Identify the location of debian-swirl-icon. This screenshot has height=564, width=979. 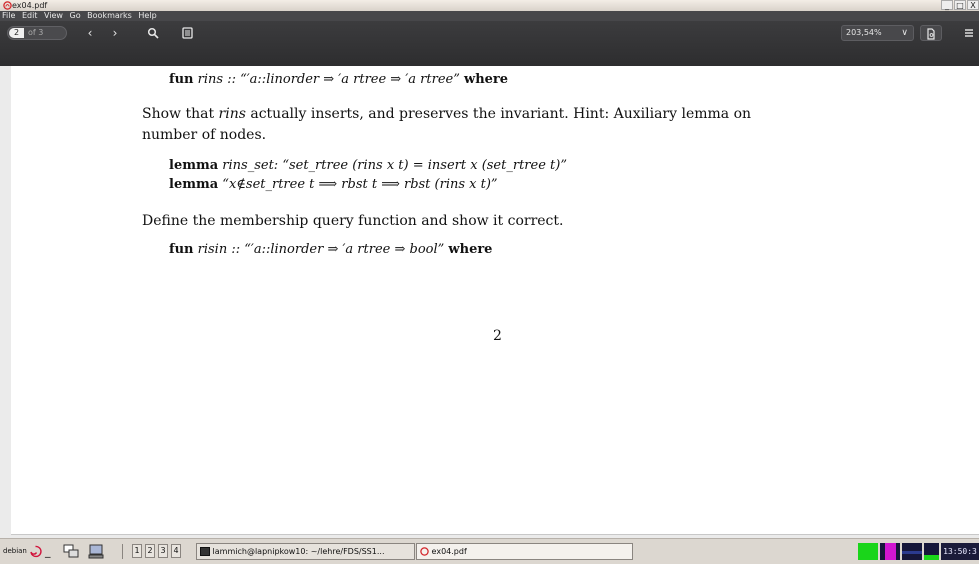
(36, 551).